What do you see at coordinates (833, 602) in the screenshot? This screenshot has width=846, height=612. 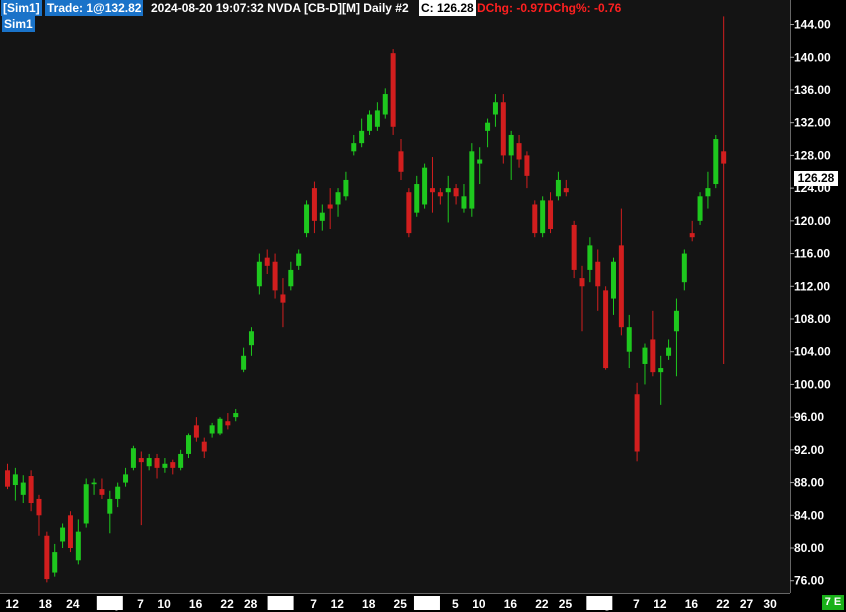 I see `corner-label: 7 E` at bounding box center [833, 602].